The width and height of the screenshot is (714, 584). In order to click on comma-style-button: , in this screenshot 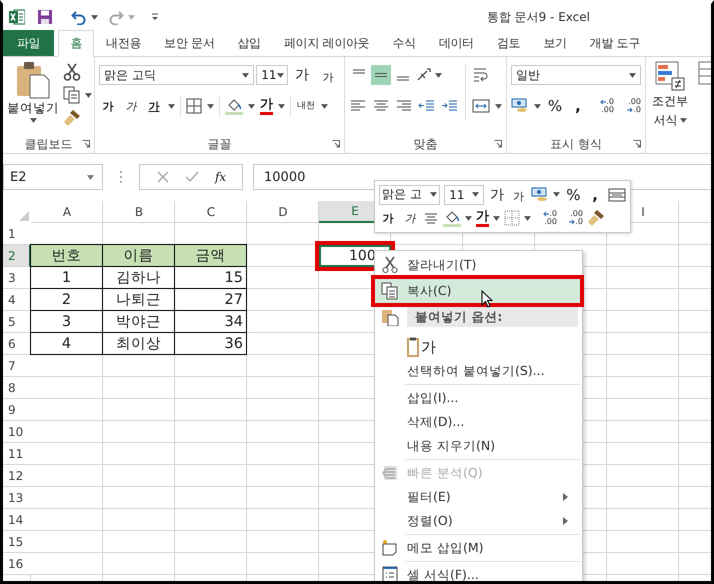, I will do `click(578, 106)`.